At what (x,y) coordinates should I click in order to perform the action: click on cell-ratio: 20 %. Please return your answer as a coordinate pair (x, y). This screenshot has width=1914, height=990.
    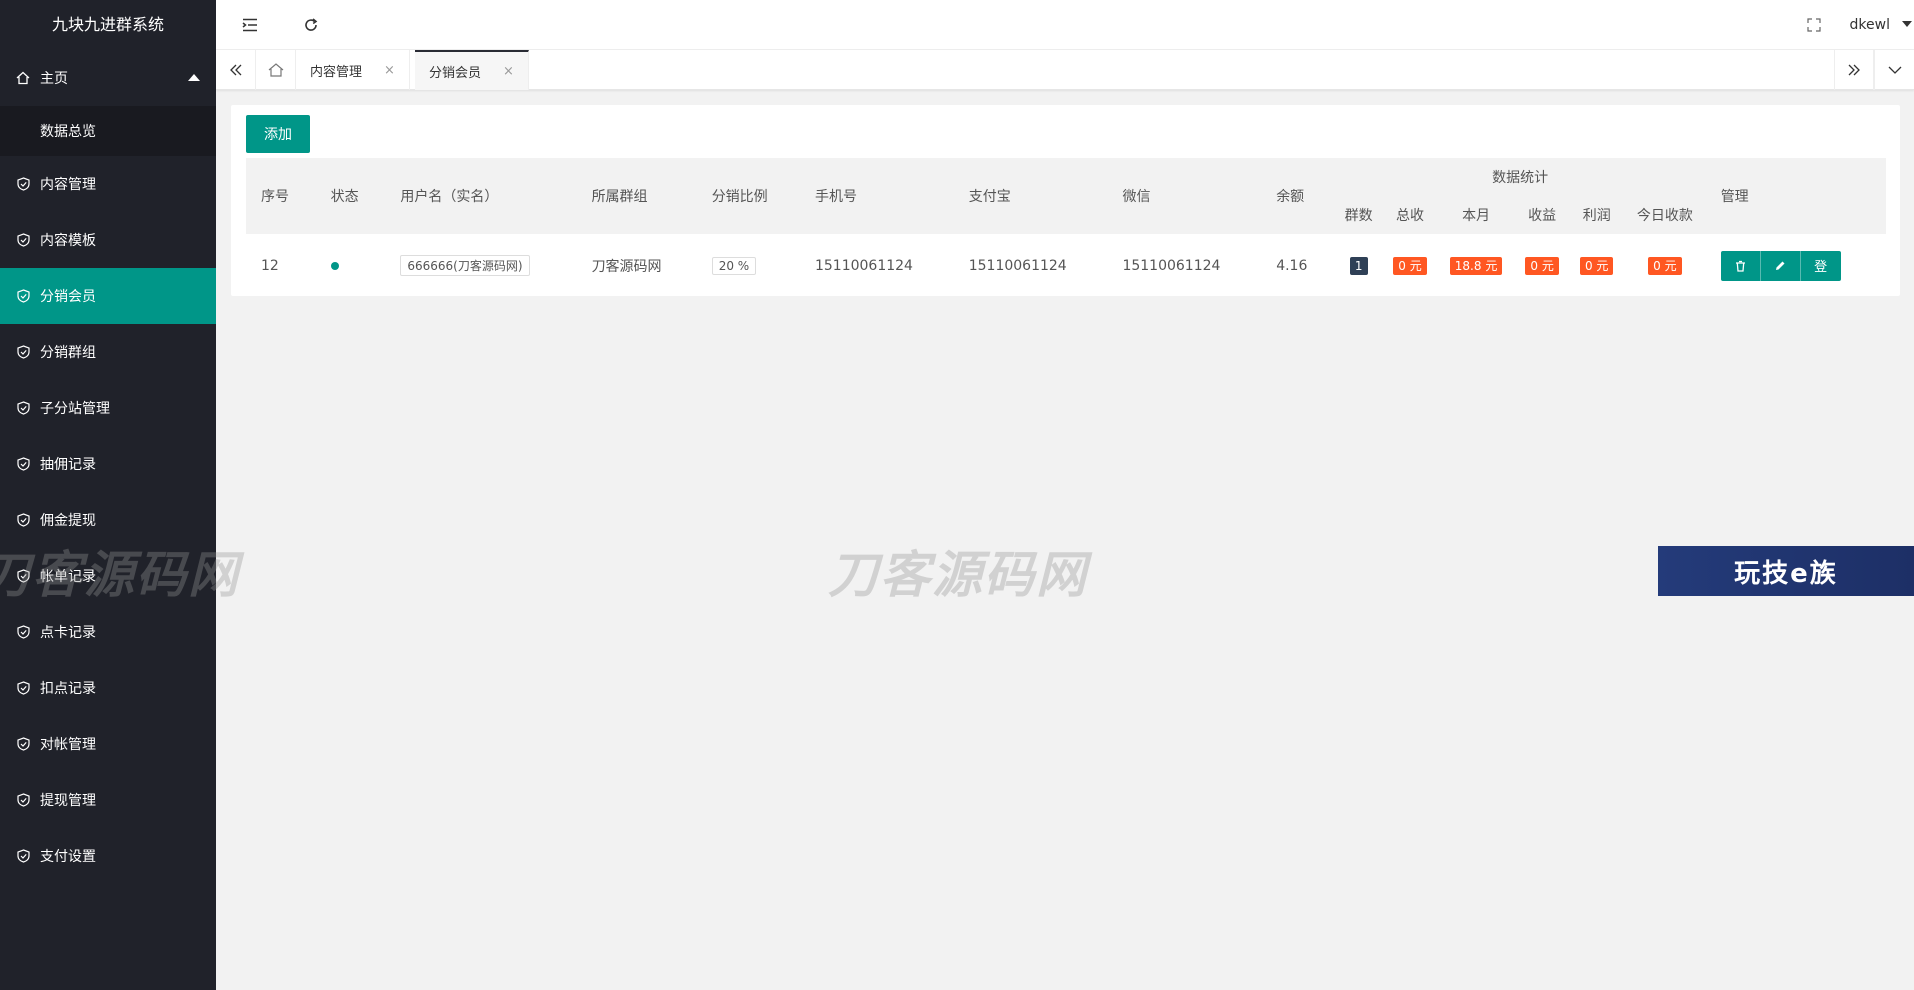
    Looking at the image, I should click on (748, 265).